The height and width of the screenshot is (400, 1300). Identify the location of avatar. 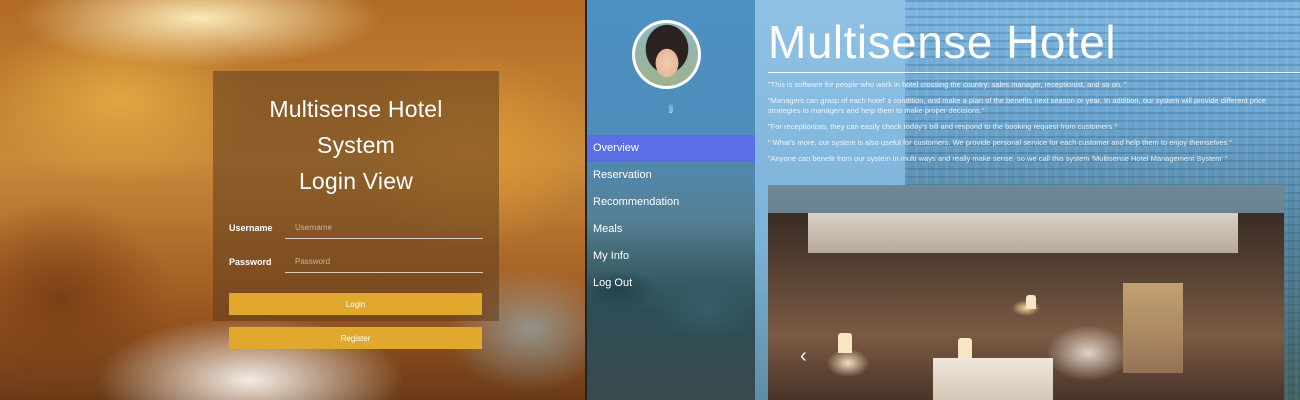
(666, 54).